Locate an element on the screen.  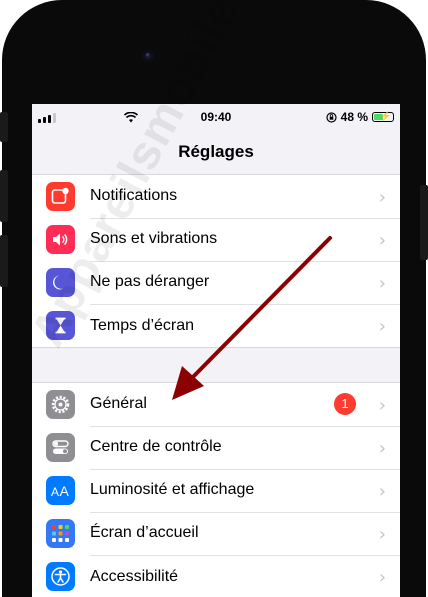
settings-item-accessibilite: Accessibilité › is located at coordinates (216, 576).